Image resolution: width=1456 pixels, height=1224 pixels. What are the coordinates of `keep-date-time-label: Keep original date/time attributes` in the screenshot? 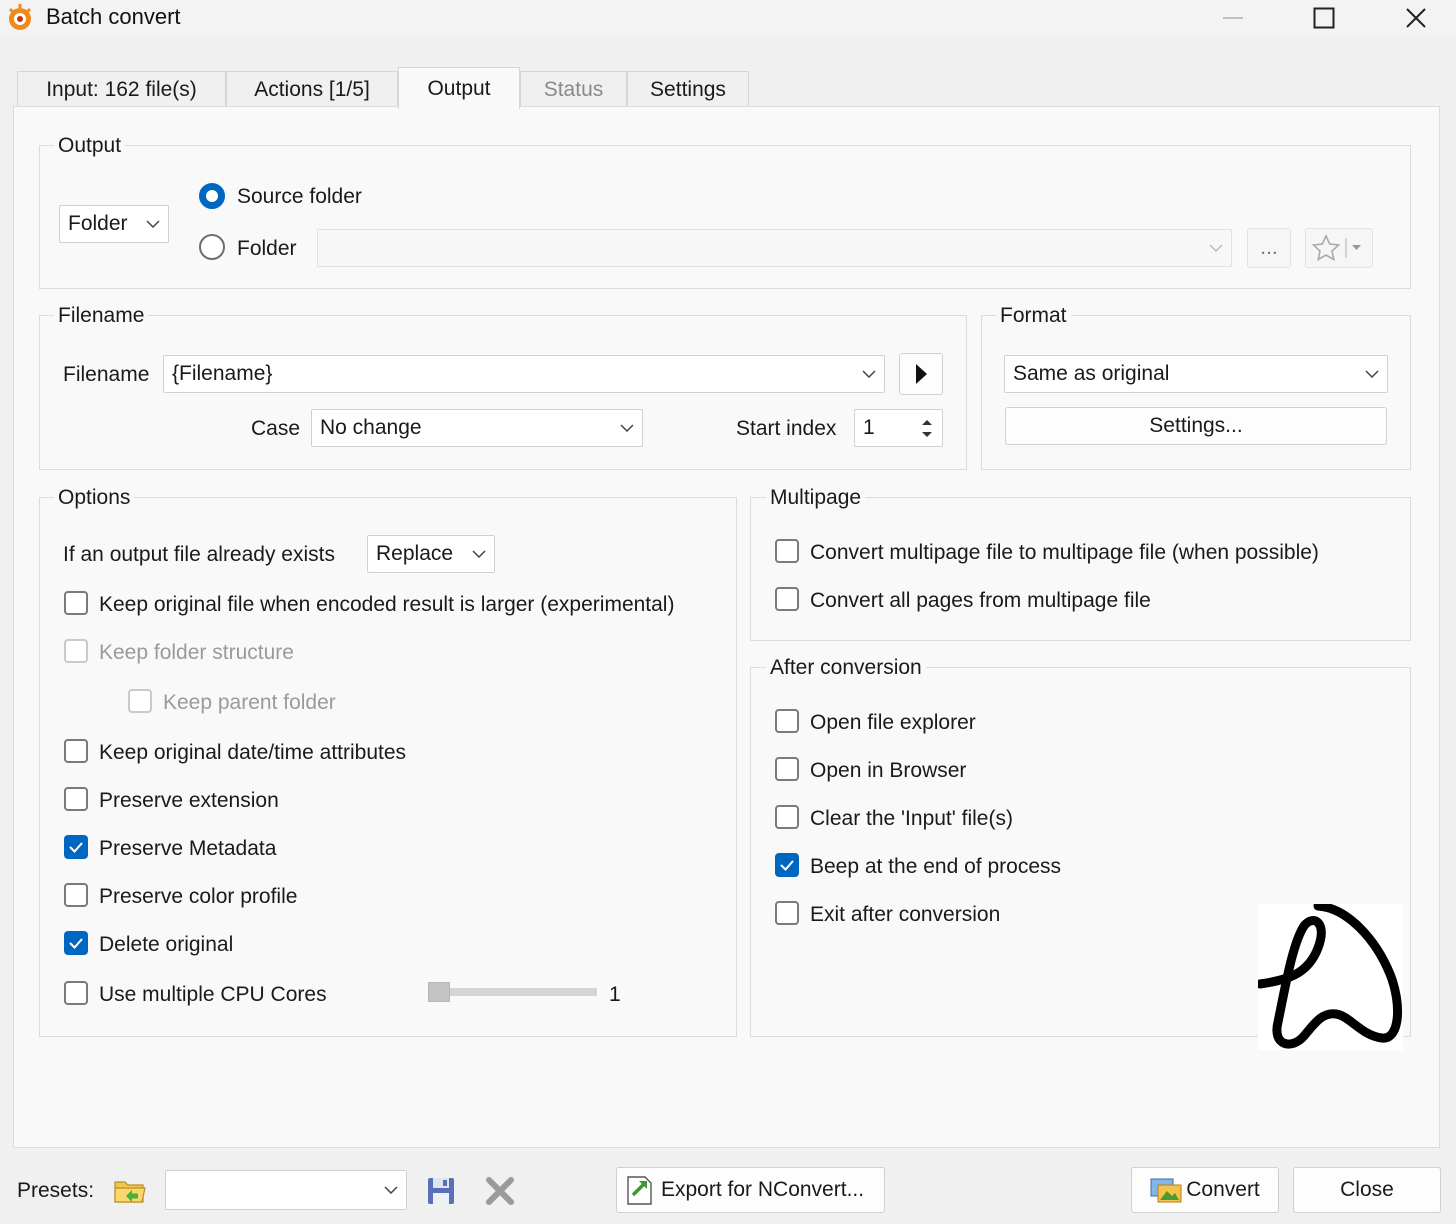 It's located at (253, 752).